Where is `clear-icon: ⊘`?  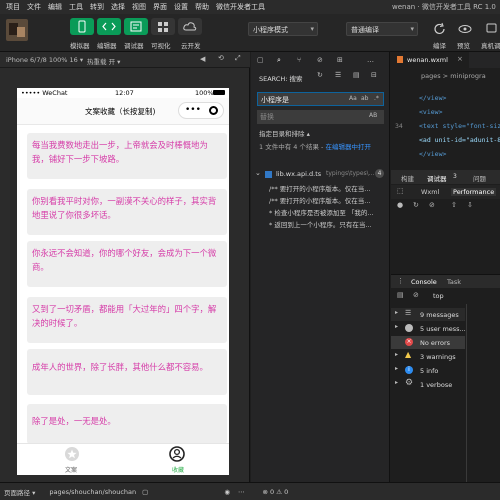 clear-icon: ⊘ is located at coordinates (432, 205).